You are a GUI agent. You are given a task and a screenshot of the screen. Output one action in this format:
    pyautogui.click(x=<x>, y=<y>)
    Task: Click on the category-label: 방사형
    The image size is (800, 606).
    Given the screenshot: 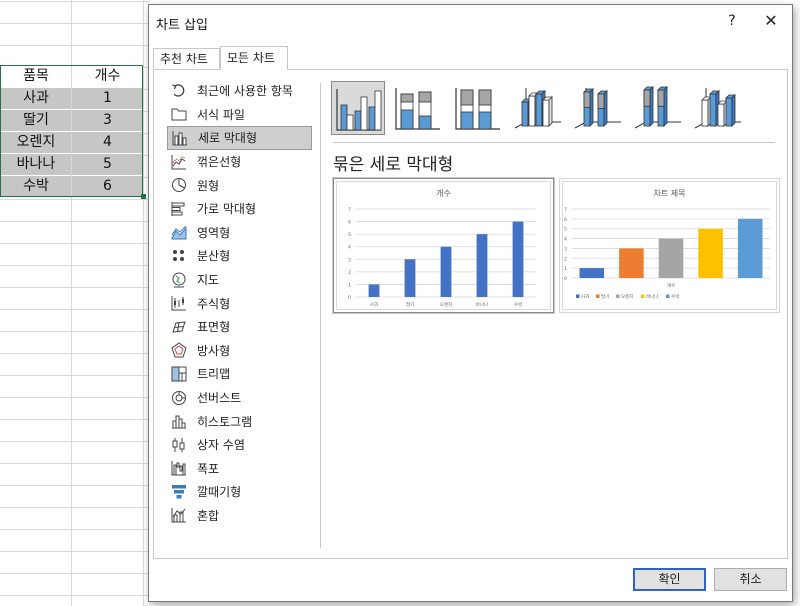 What is the action you would take?
    pyautogui.click(x=214, y=350)
    